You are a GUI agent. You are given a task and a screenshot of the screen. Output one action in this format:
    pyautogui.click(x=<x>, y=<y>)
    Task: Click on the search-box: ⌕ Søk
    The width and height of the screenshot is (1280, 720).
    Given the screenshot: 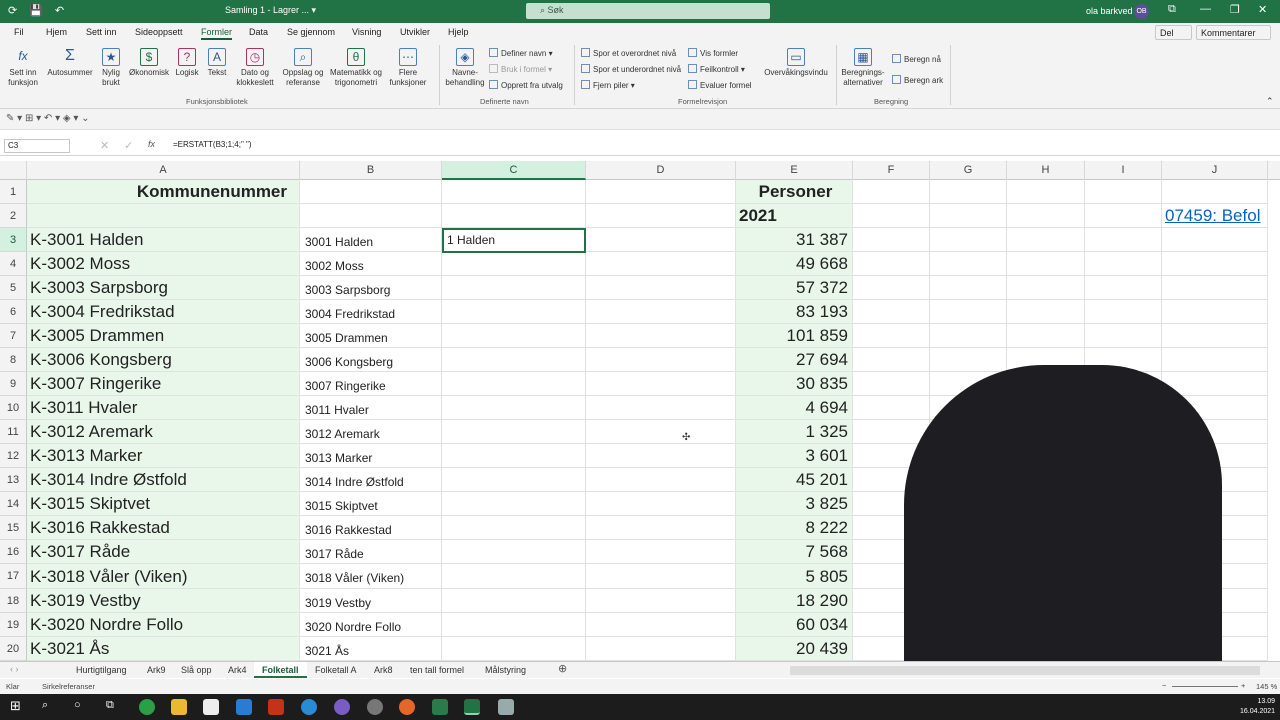 What is the action you would take?
    pyautogui.click(x=648, y=11)
    